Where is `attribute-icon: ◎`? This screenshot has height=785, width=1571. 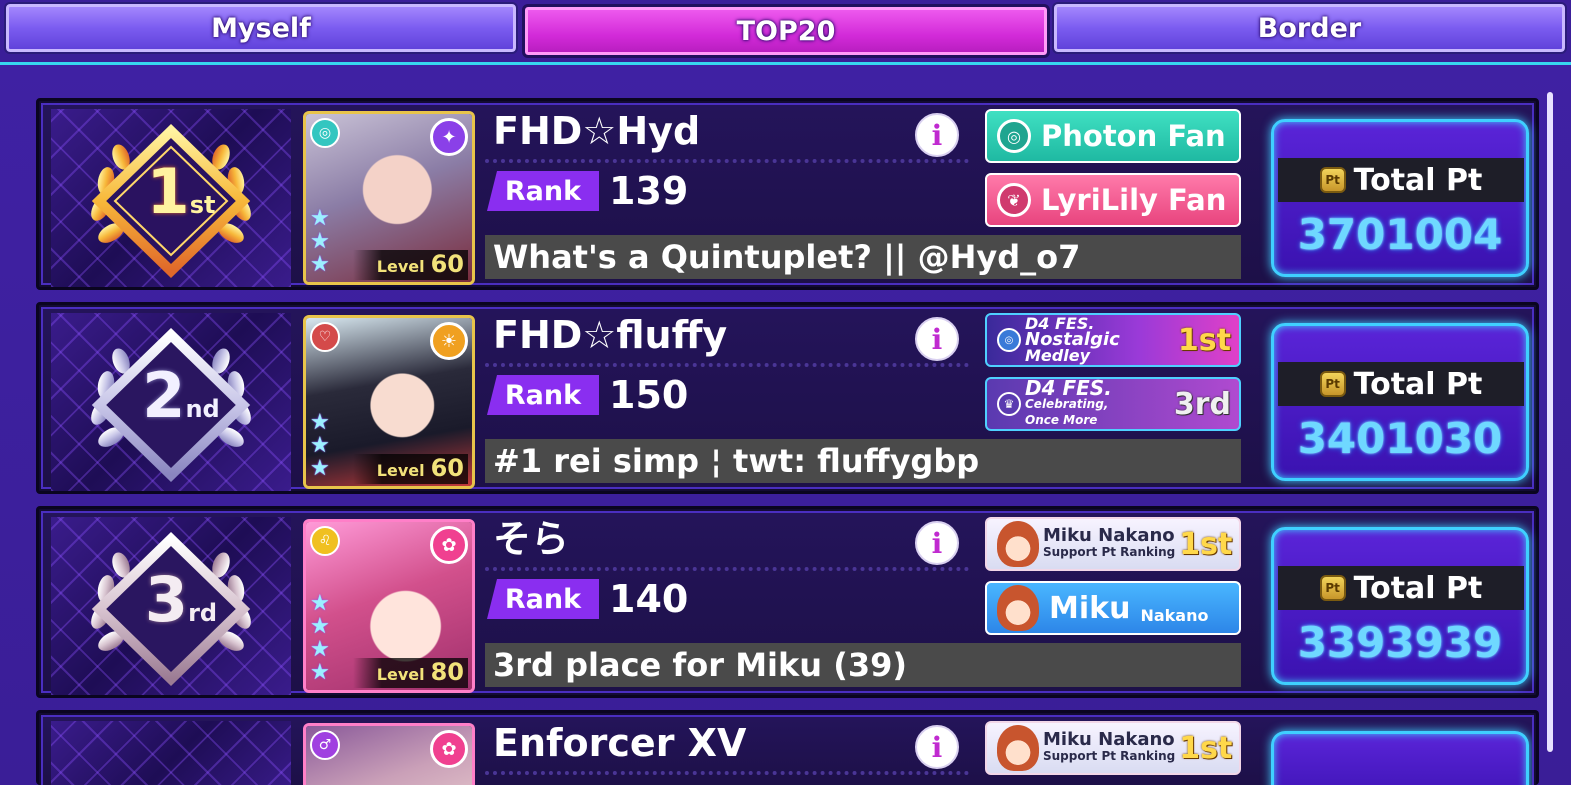
attribute-icon: ◎ is located at coordinates (325, 133).